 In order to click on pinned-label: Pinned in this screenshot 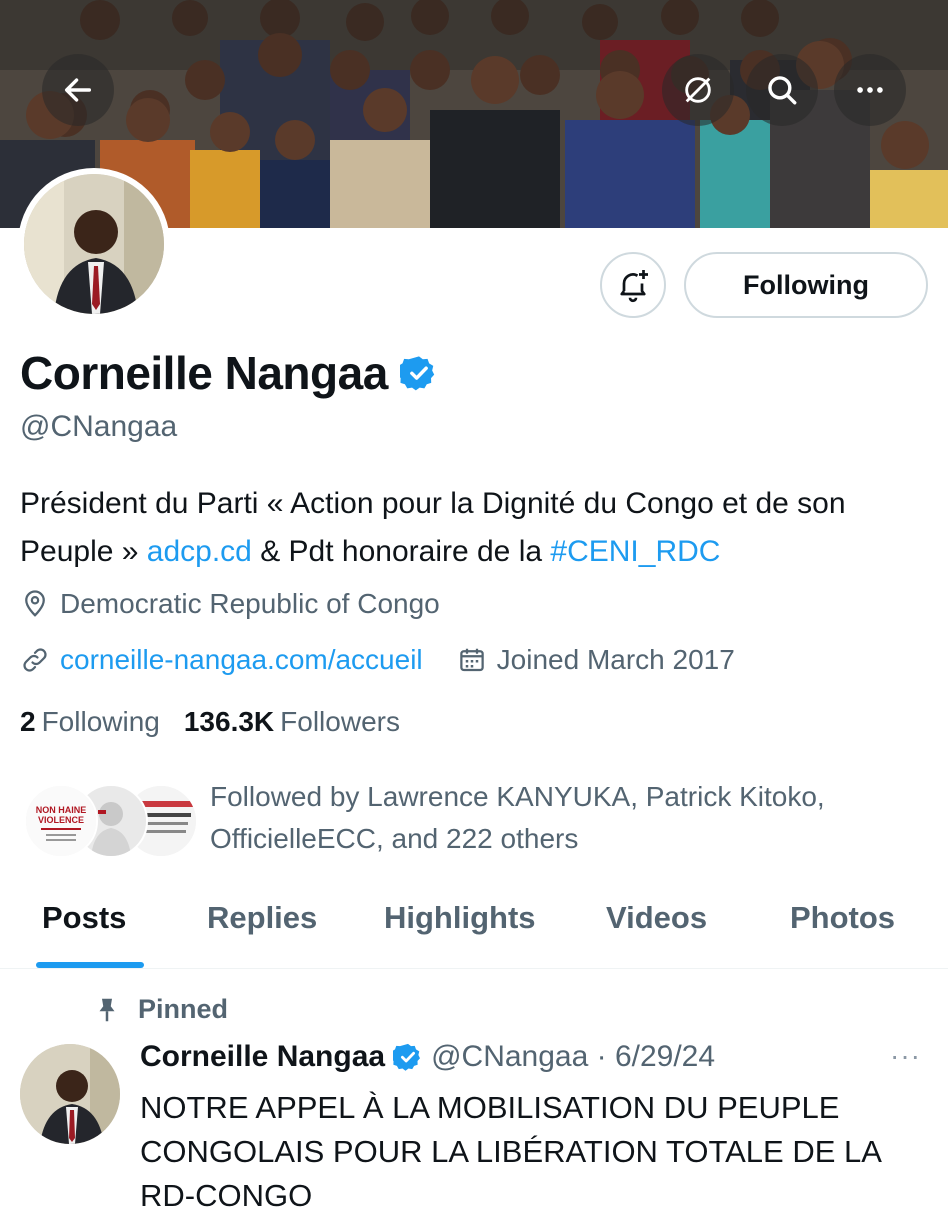, I will do `click(183, 1009)`.